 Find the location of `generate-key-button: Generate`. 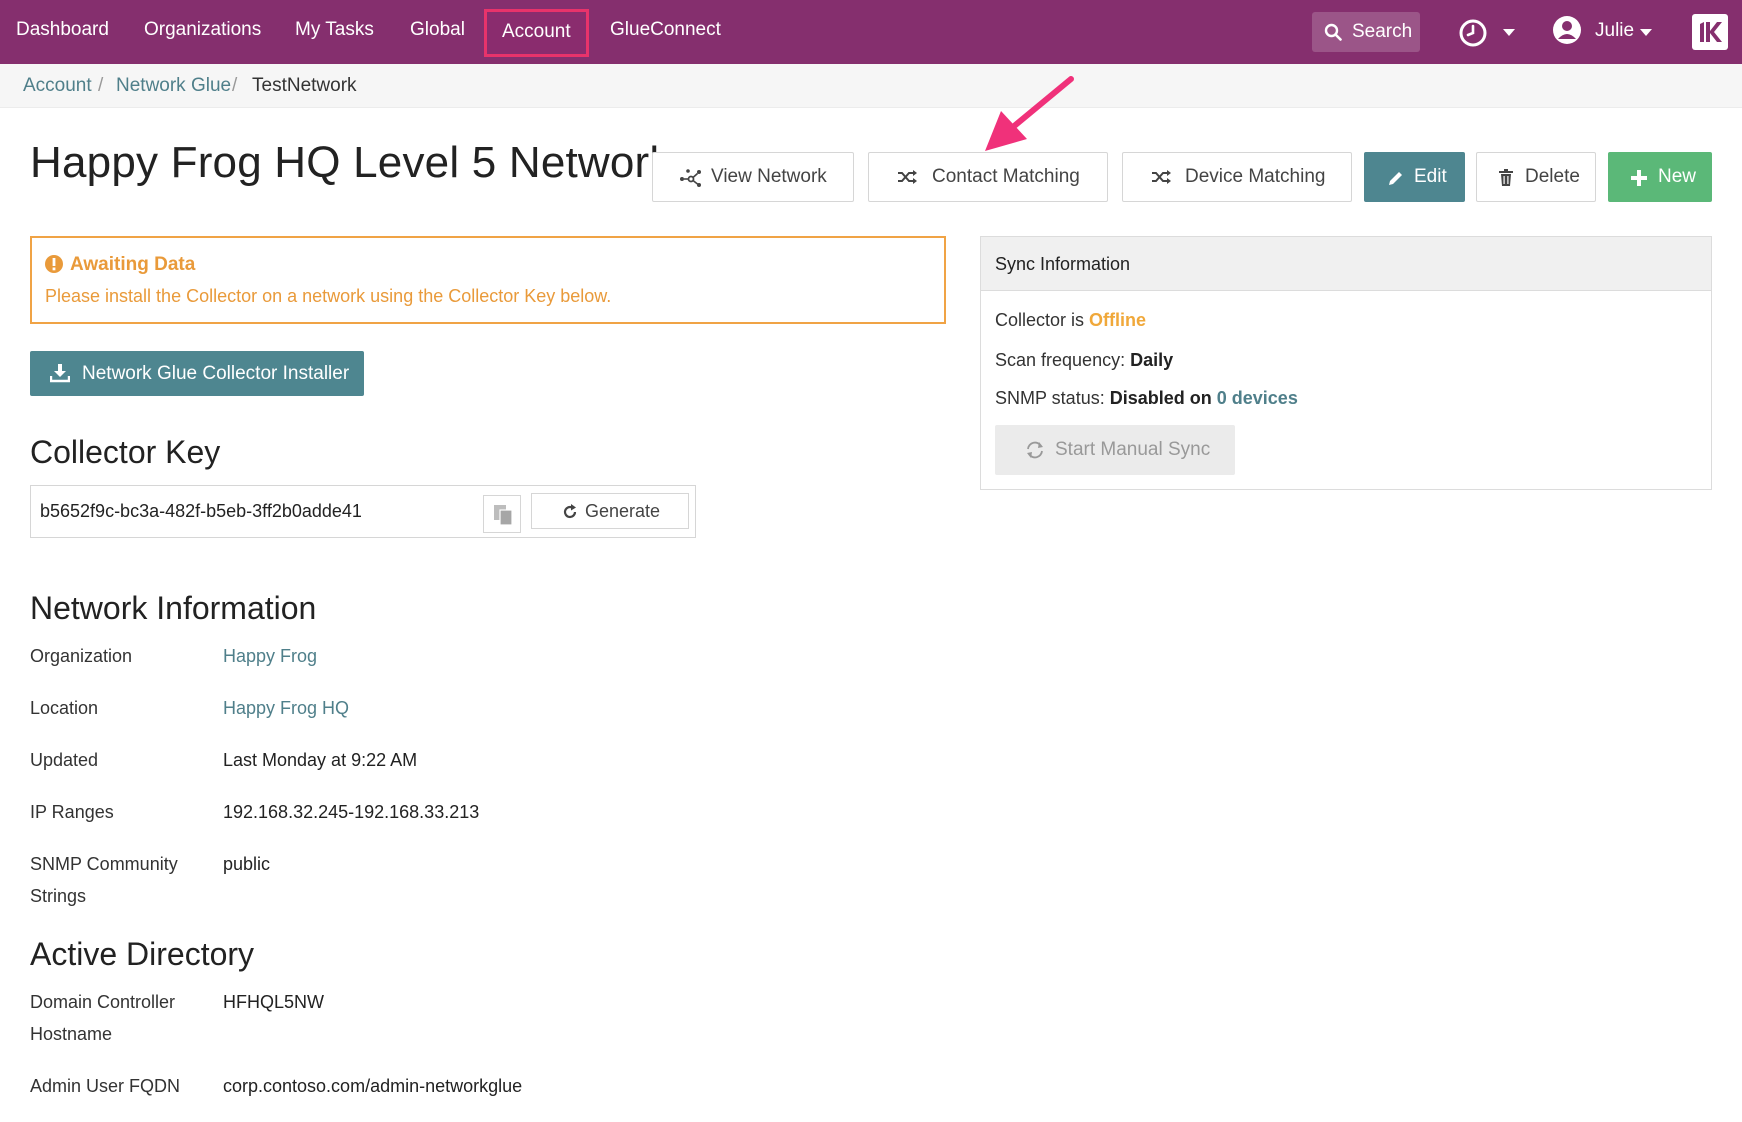

generate-key-button: Generate is located at coordinates (610, 511).